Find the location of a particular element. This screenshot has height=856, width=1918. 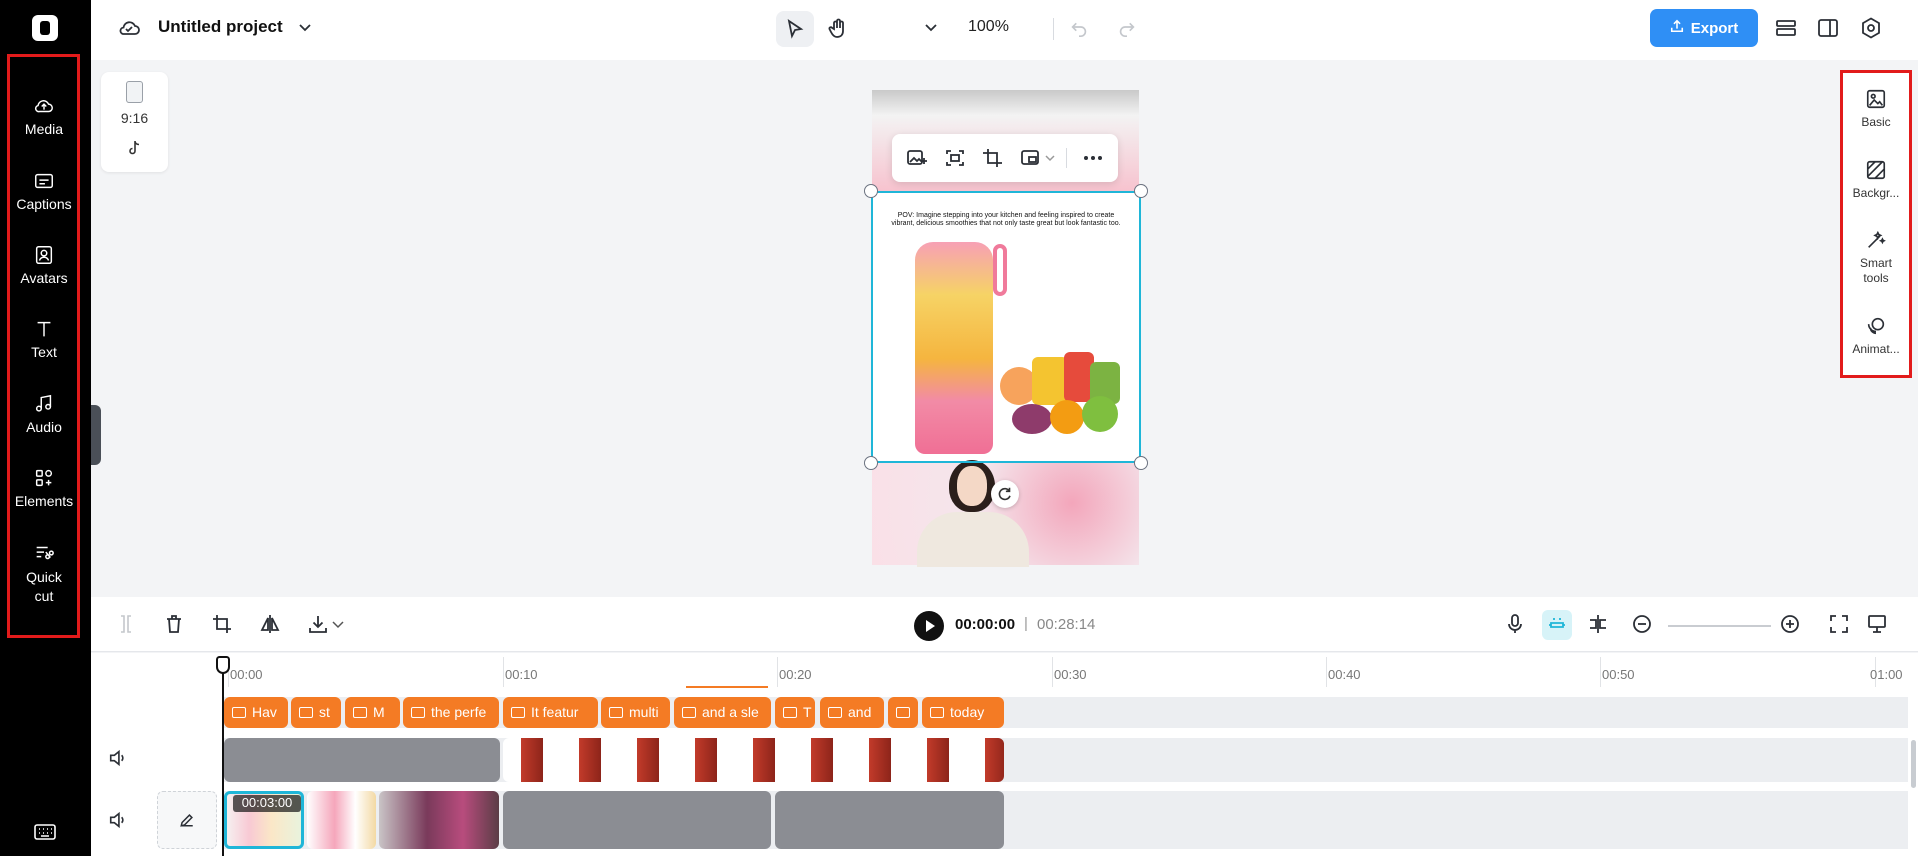

sidebar-item-label: Elements is located at coordinates (44, 501).